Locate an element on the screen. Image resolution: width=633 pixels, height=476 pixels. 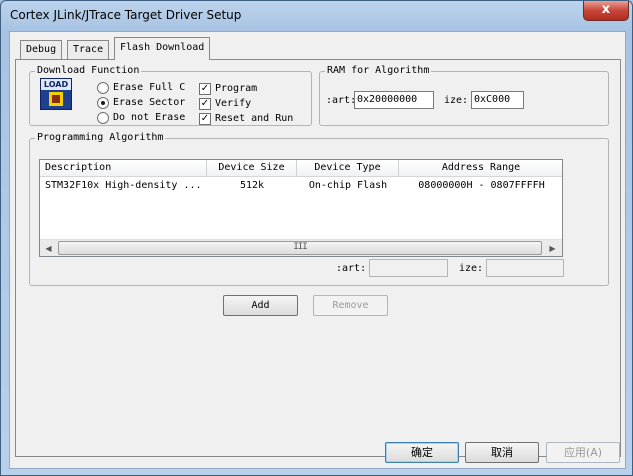
apply-button: 应用(A) is located at coordinates (583, 452).